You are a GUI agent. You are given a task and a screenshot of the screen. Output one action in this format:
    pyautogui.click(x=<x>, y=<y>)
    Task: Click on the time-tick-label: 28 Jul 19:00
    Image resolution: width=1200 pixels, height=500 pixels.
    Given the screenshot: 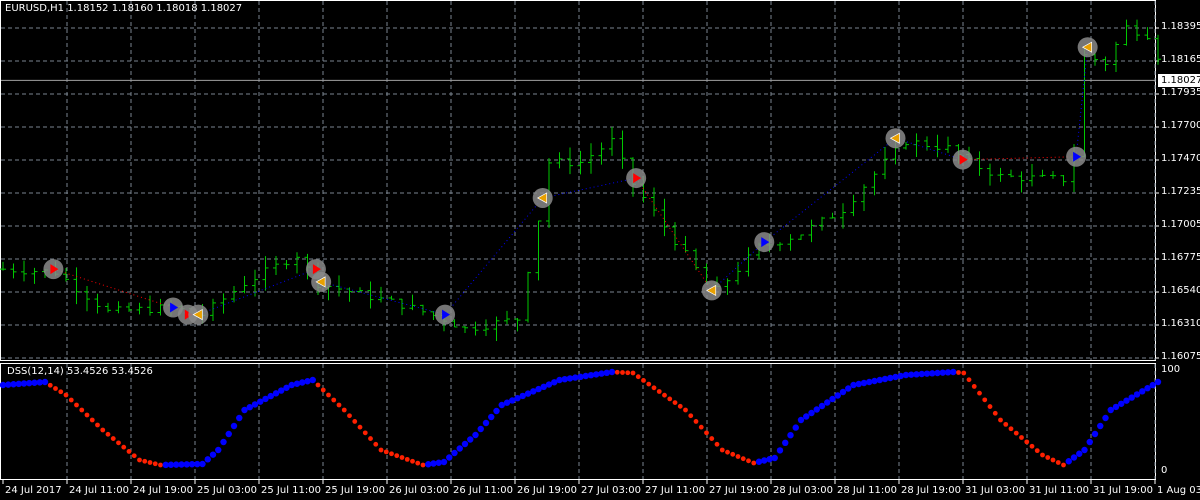 What is the action you would take?
    pyautogui.click(x=931, y=490)
    